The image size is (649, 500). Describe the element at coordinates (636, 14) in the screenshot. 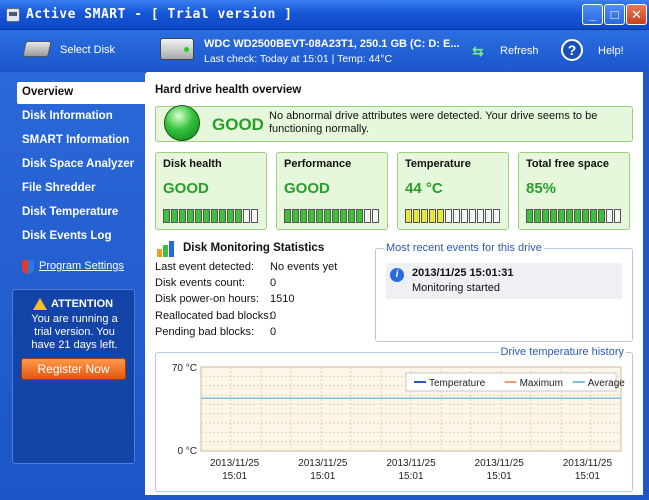

I see `close-button: ✕` at that location.